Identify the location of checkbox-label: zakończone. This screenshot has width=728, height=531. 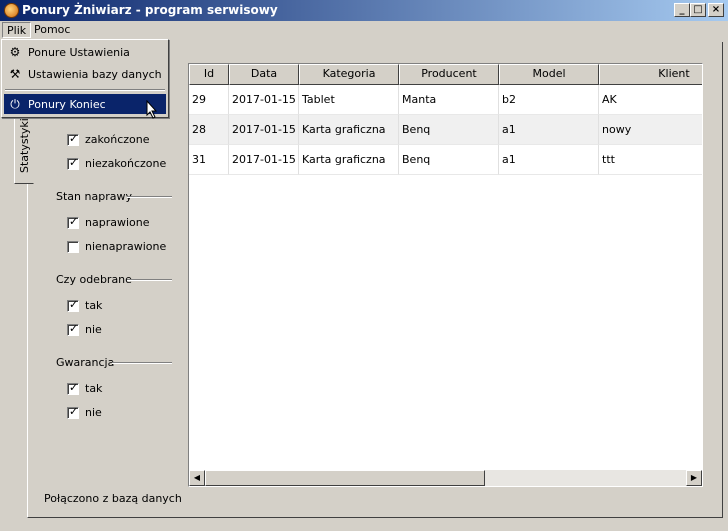
(117, 139).